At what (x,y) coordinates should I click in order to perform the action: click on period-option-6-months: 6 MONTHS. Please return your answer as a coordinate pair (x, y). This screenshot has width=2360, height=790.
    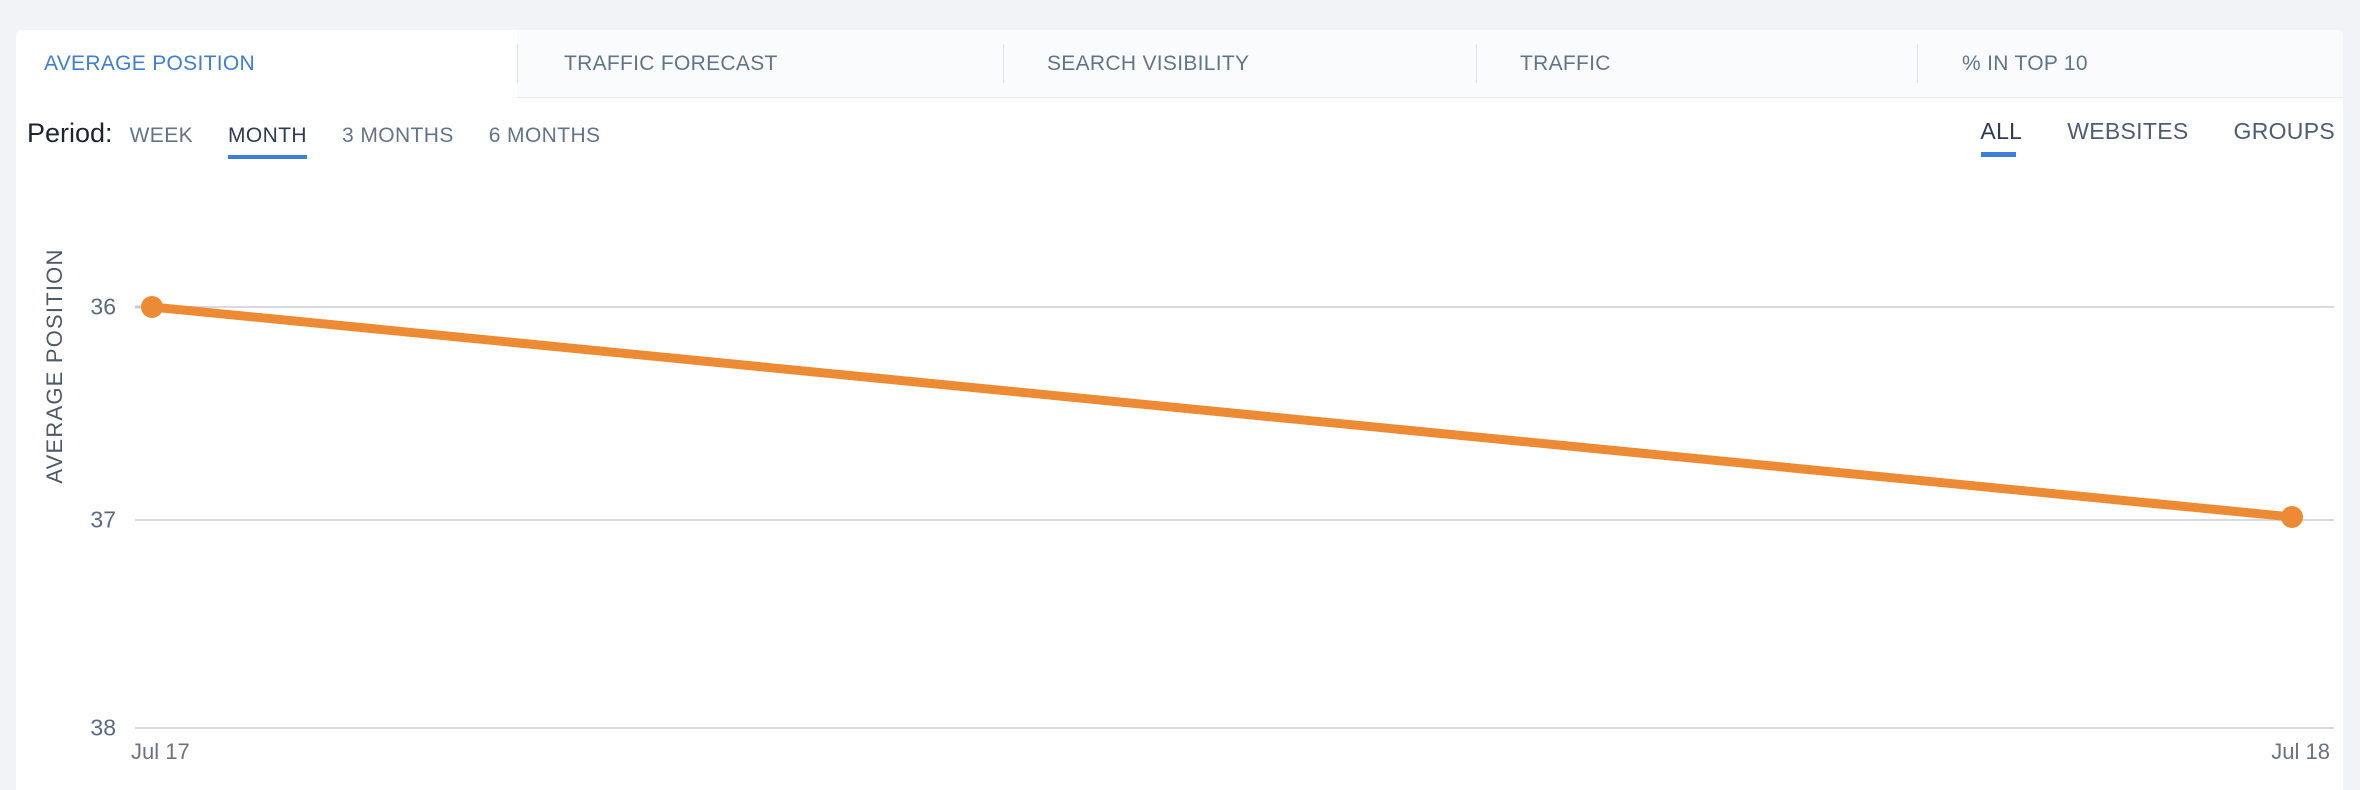
    Looking at the image, I should click on (545, 141).